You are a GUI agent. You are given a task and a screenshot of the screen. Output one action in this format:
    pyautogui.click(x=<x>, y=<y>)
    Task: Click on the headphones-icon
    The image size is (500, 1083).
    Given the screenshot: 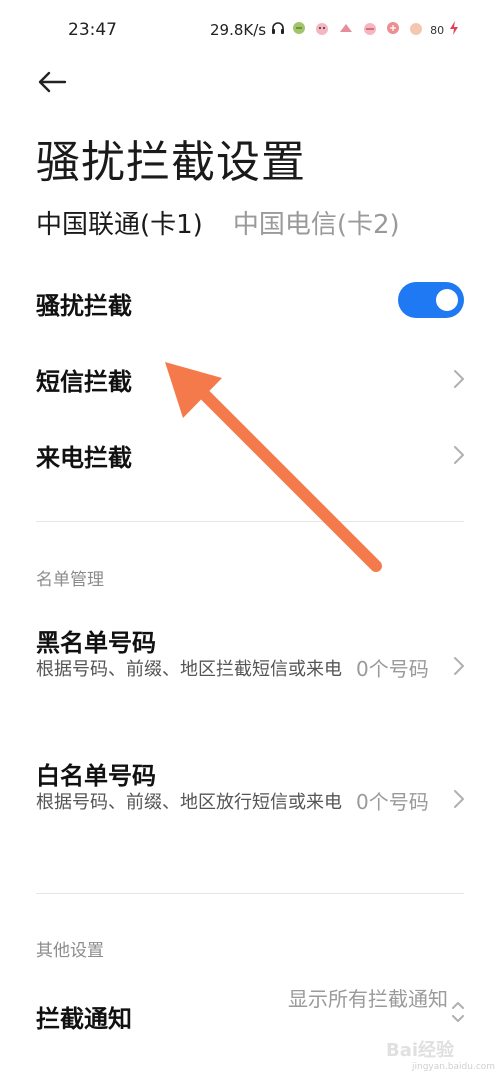 What is the action you would take?
    pyautogui.click(x=278, y=30)
    